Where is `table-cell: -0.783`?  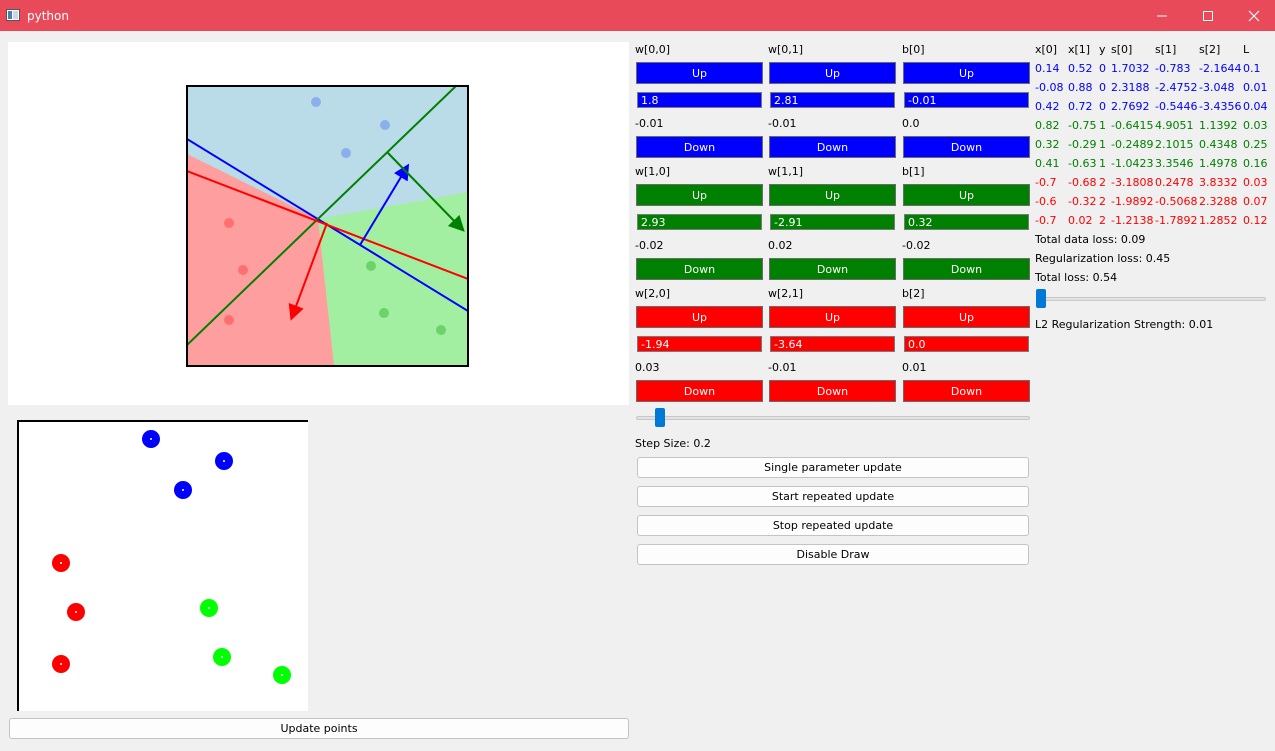
table-cell: -0.783 is located at coordinates (1173, 68).